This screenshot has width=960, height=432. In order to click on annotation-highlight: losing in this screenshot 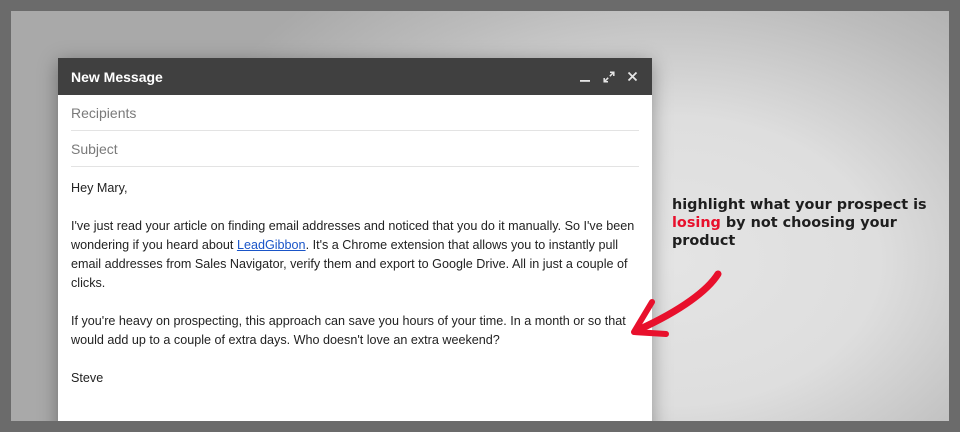, I will do `click(696, 223)`.